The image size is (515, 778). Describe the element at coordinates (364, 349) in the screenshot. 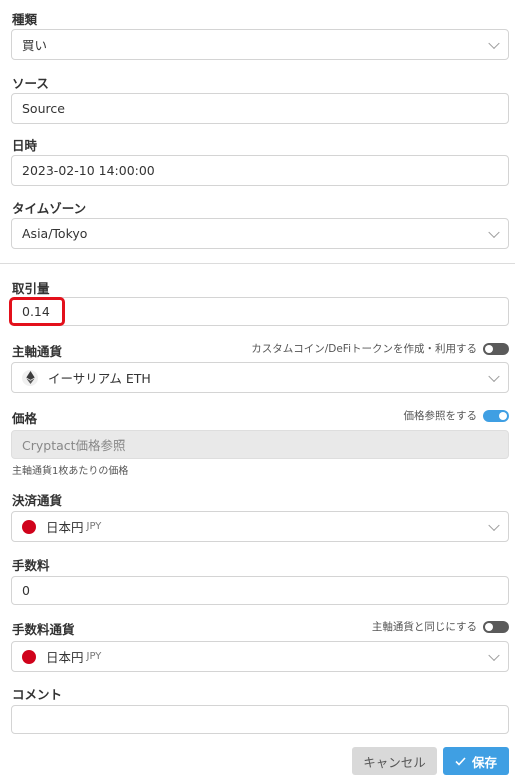

I see `custom-coin-toggle-label: カスタムコイン/DeFiトークンを作成・利用する` at that location.